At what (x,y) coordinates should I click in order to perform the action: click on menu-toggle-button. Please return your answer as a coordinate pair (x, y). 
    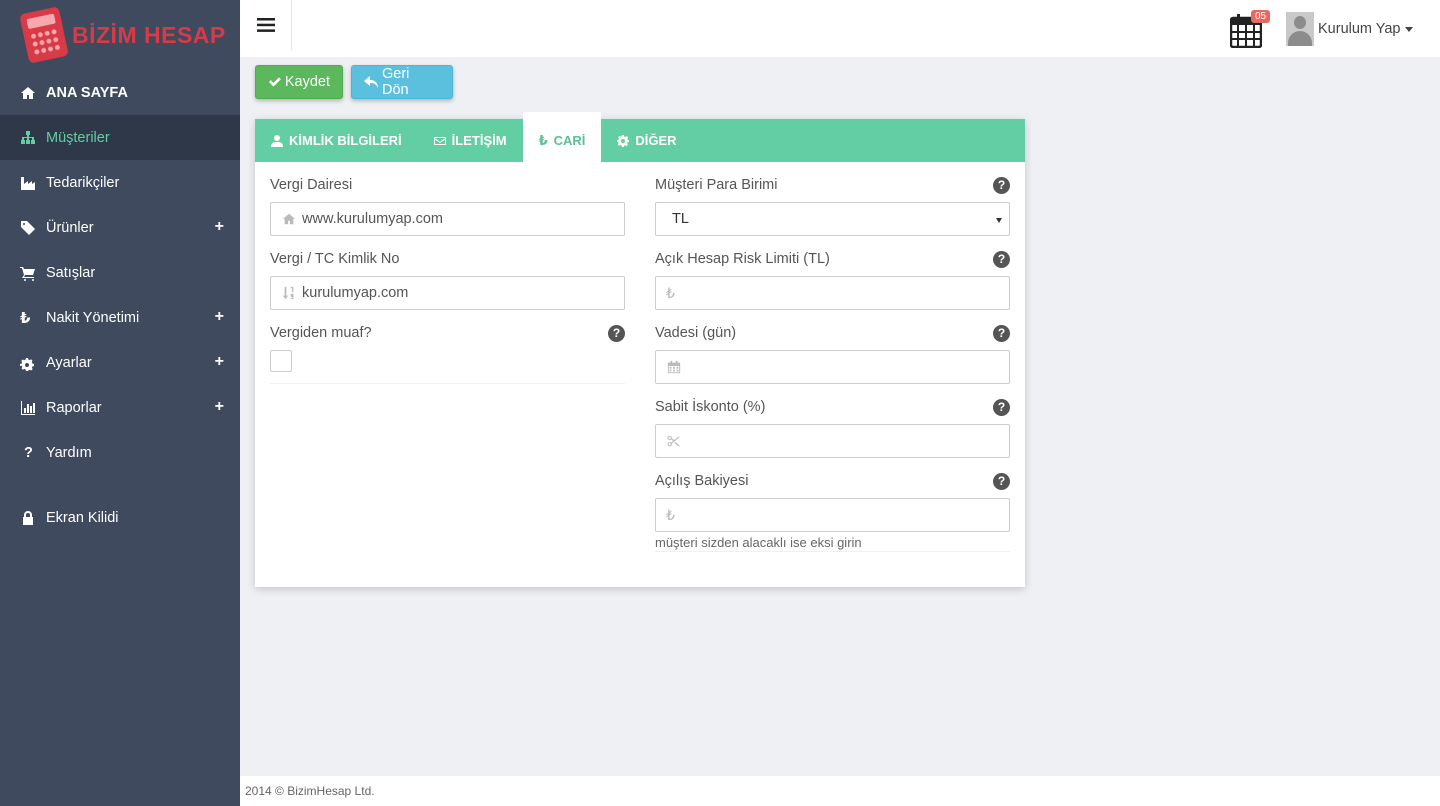
    Looking at the image, I should click on (266, 25).